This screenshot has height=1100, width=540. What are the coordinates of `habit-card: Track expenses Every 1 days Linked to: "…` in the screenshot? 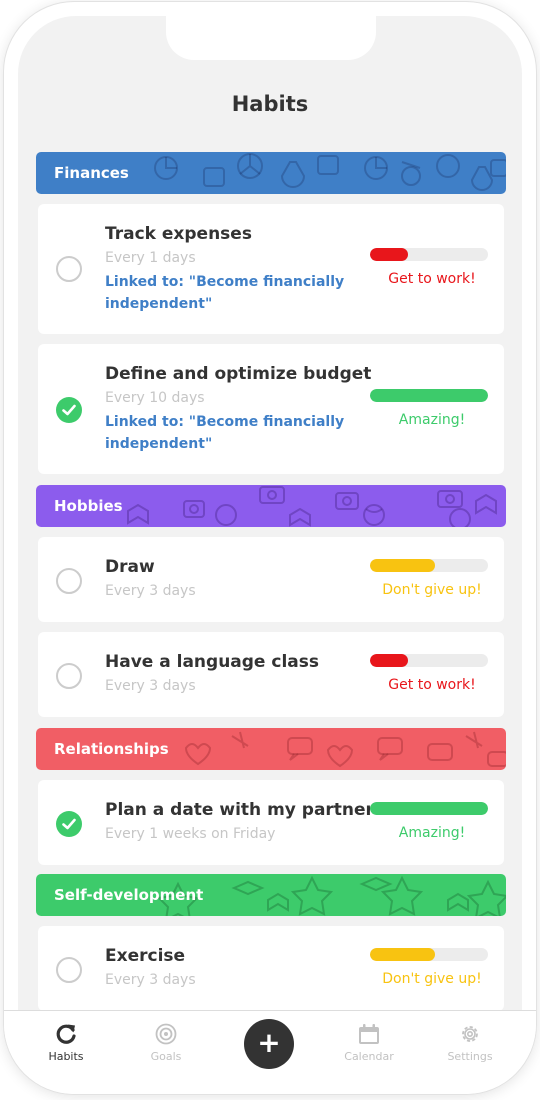 It's located at (271, 269).